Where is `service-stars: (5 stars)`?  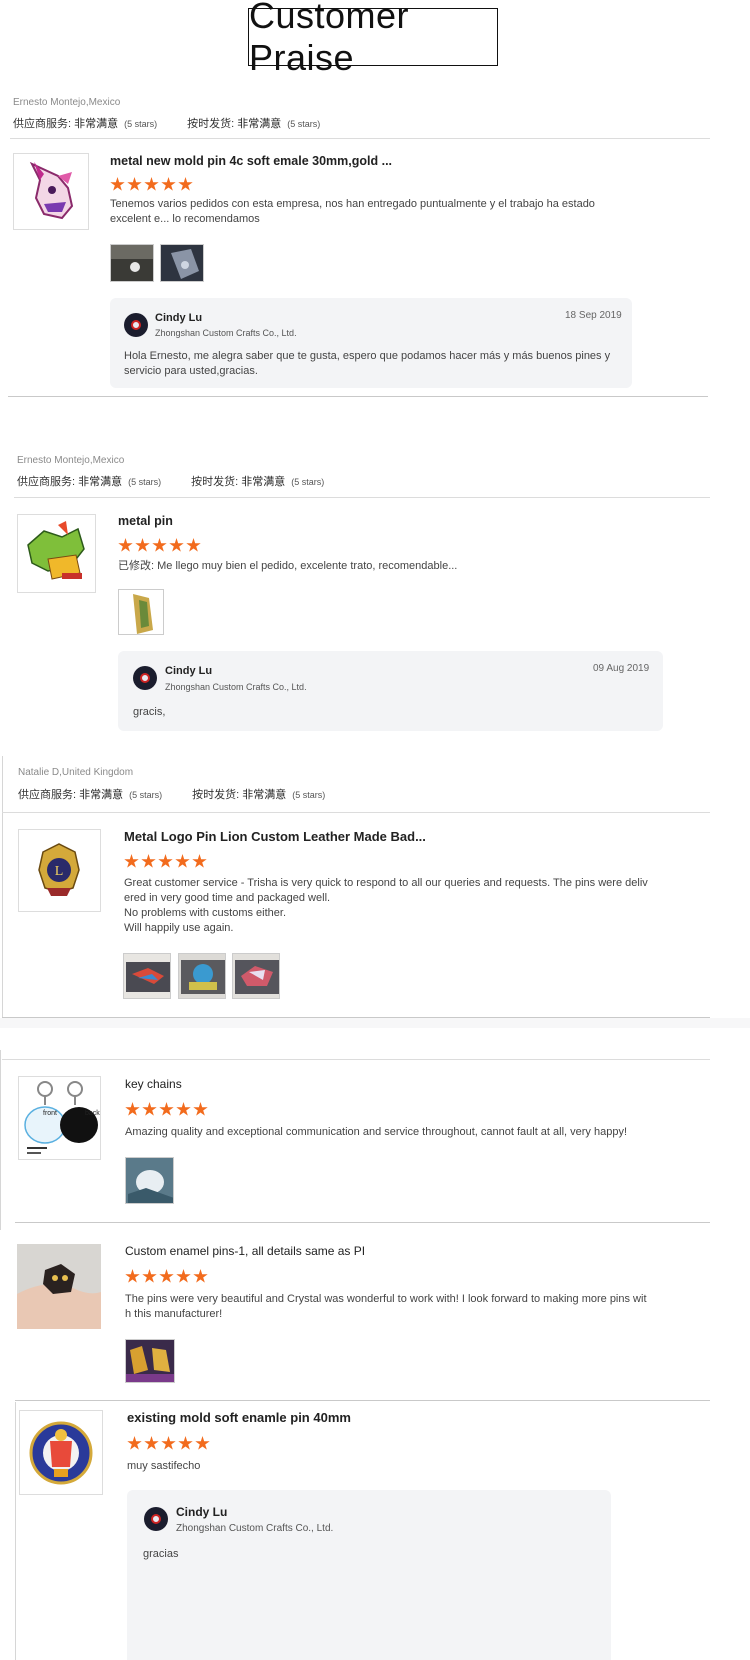
service-stars: (5 stars) is located at coordinates (146, 795).